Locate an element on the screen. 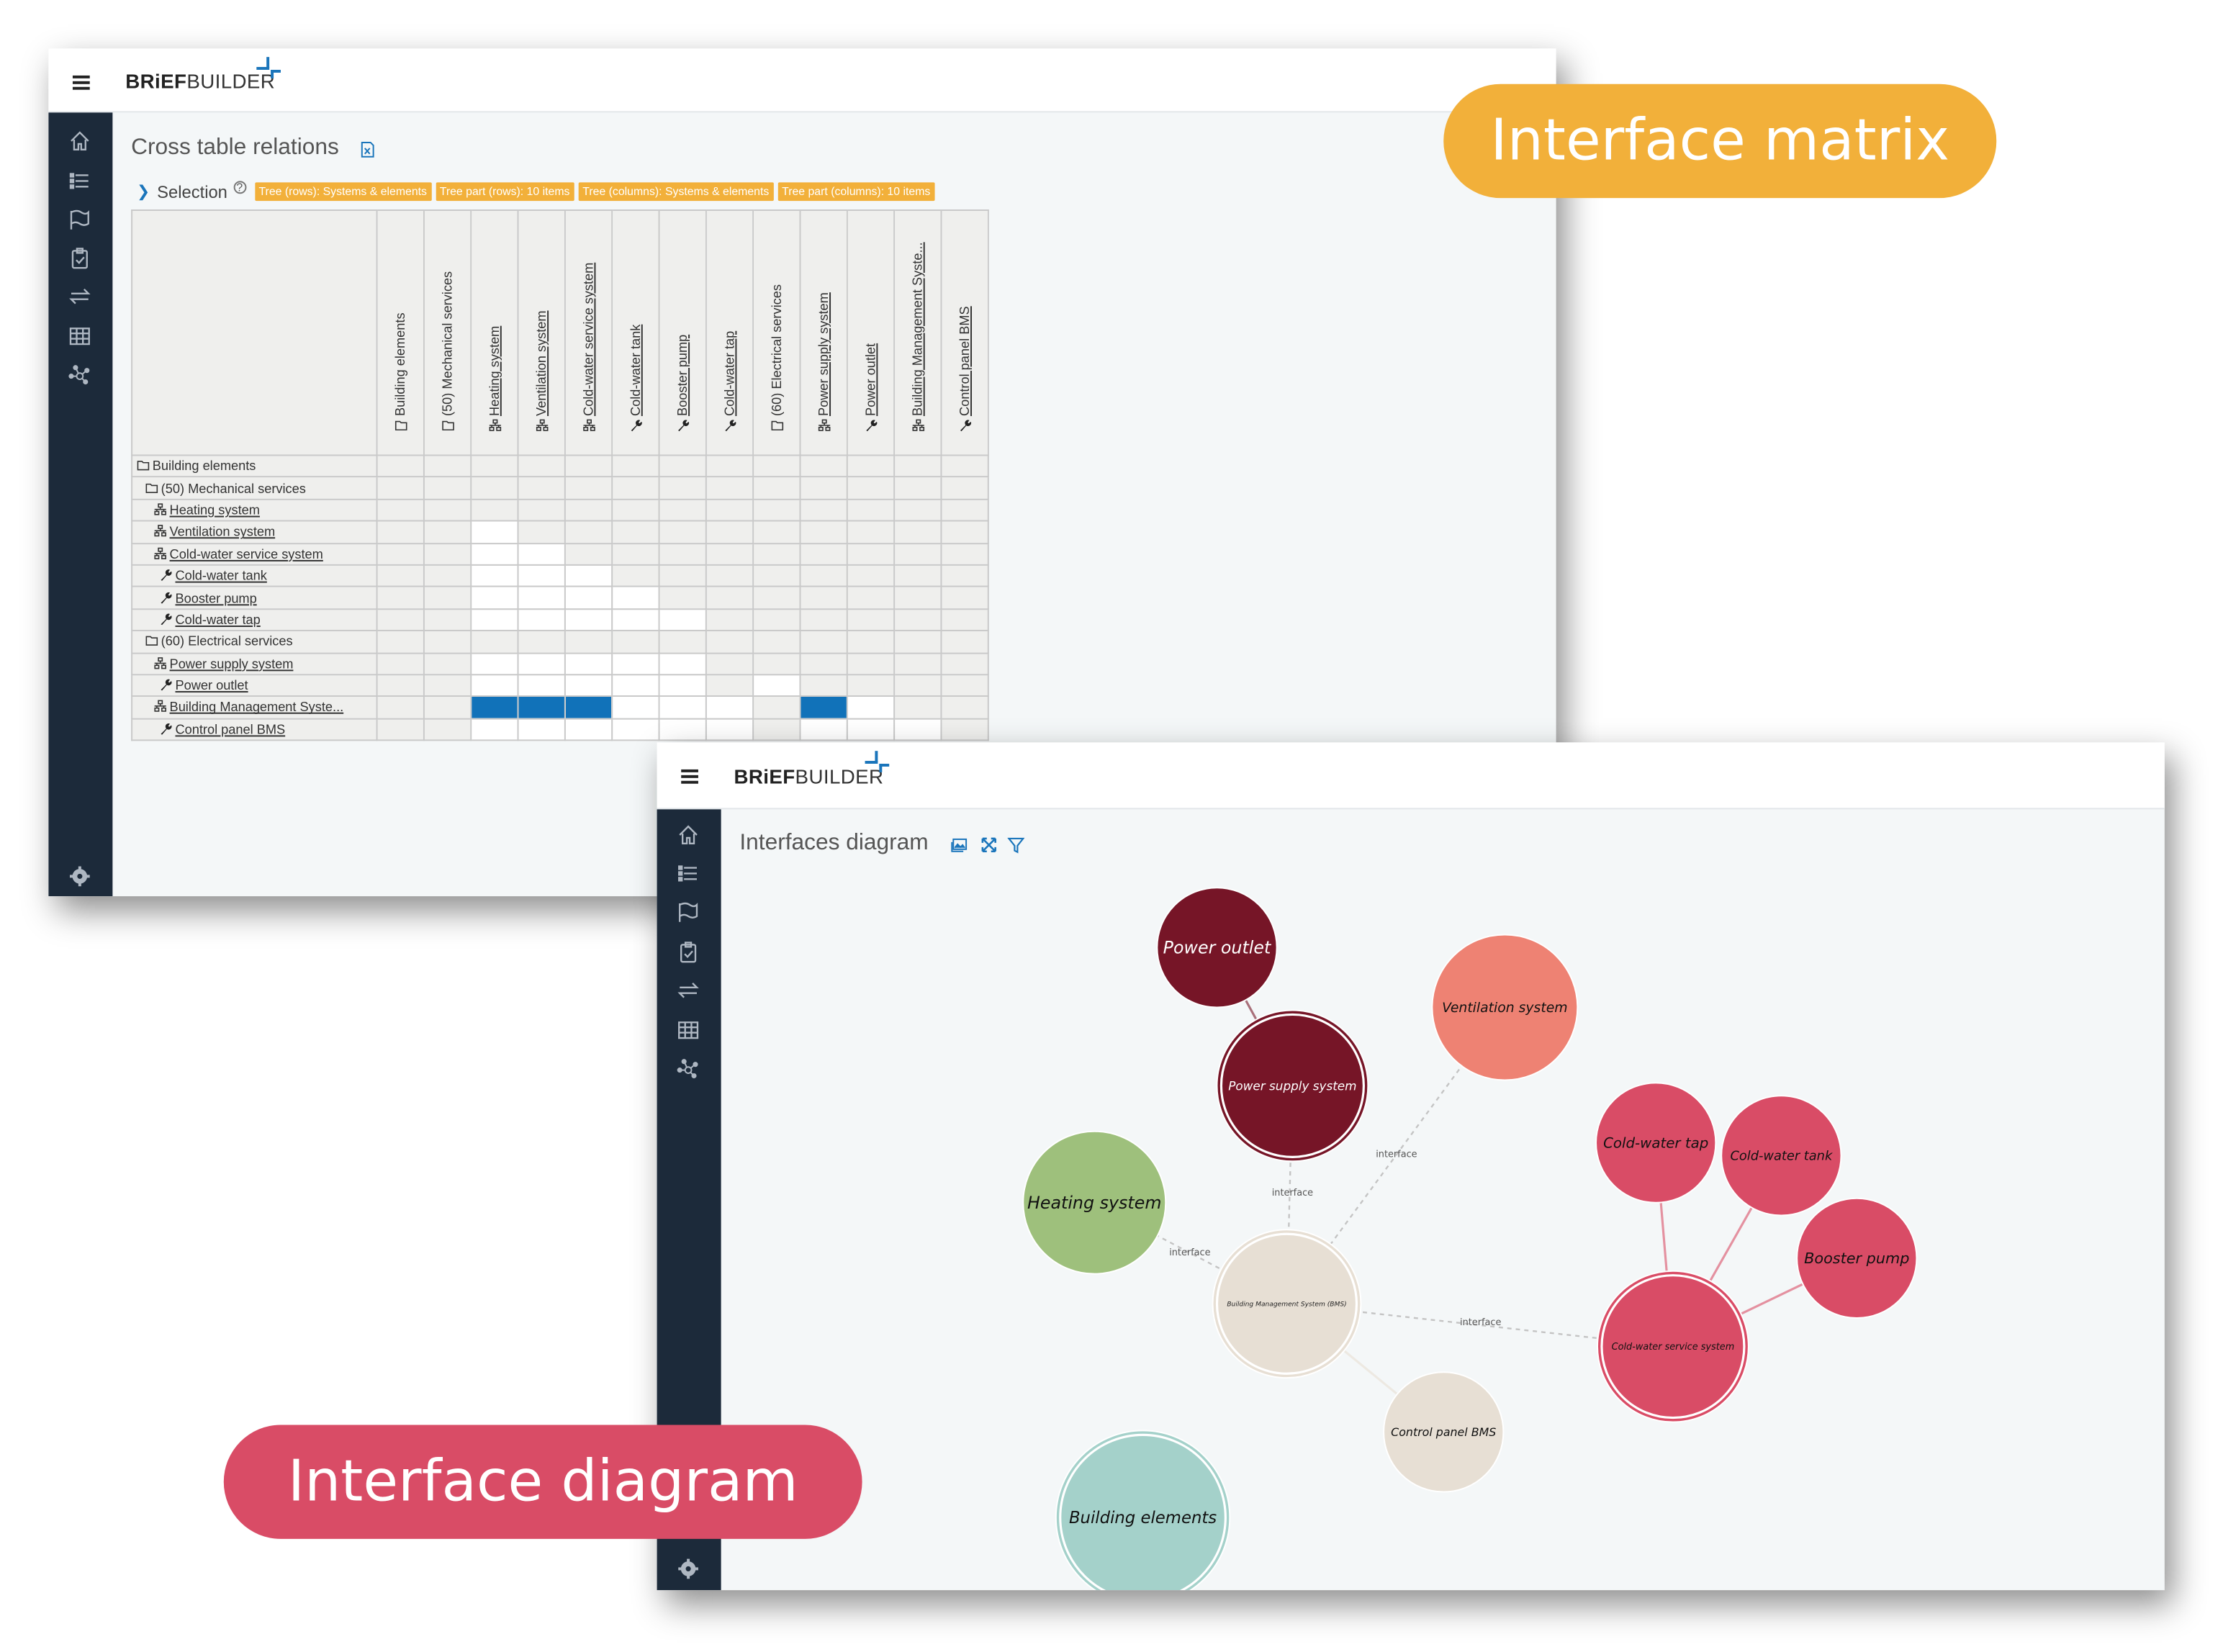 This screenshot has width=2223, height=1652. column-header-label: Booster pump is located at coordinates (682, 375).